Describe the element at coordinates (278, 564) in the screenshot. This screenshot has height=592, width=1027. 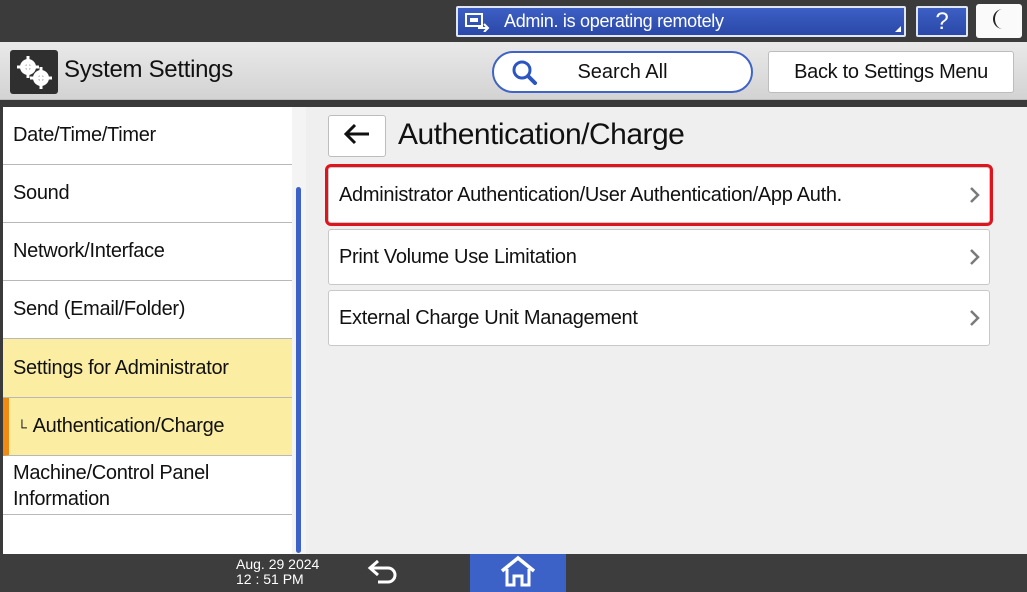
I see `date-text: Aug. 29 2024` at that location.